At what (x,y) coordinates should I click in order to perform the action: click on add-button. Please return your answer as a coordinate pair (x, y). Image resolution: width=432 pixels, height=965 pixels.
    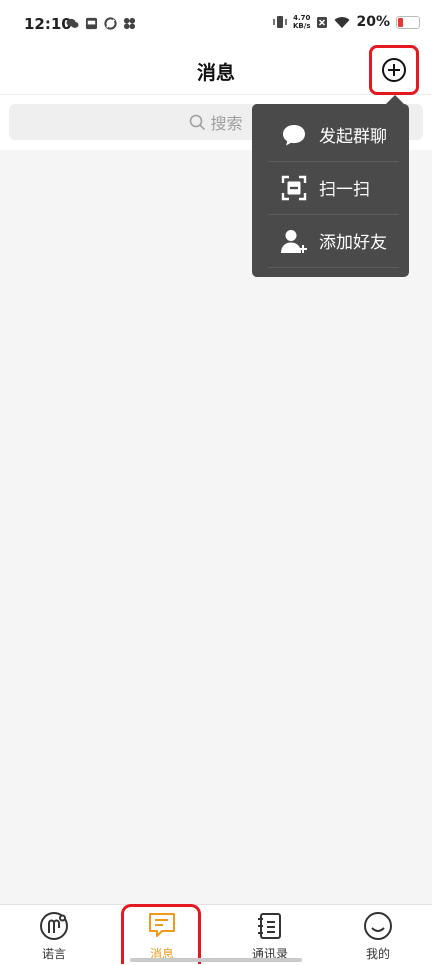
    Looking at the image, I should click on (394, 70).